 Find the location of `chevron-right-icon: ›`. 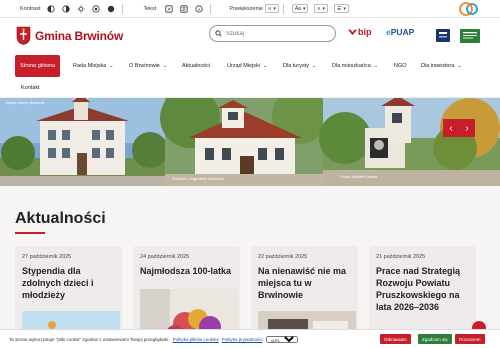

chevron-right-icon: › is located at coordinates (467, 128).